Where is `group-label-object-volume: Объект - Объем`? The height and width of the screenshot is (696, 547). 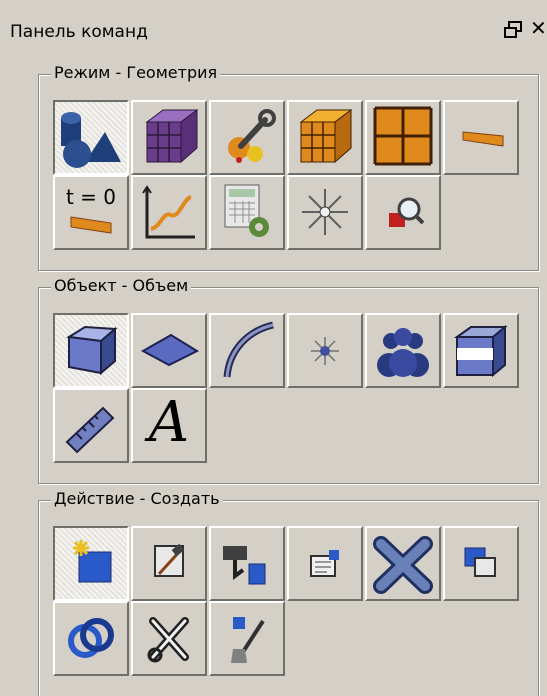 group-label-object-volume: Объект - Объем is located at coordinates (121, 285).